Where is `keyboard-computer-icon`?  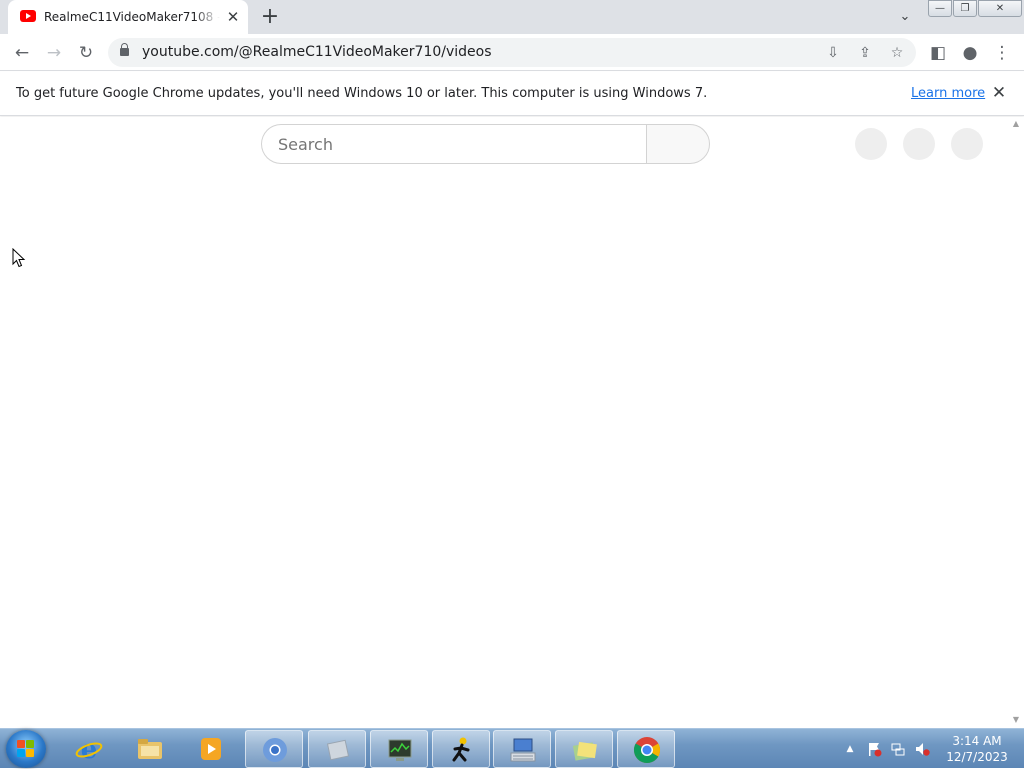
keyboard-computer-icon is located at coordinates (523, 750).